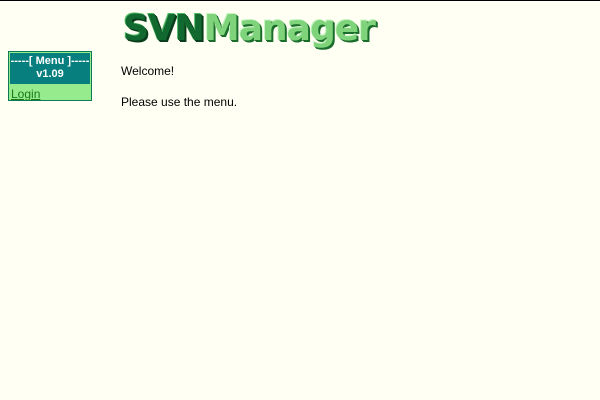  I want to click on login-link: Login, so click(50, 92).